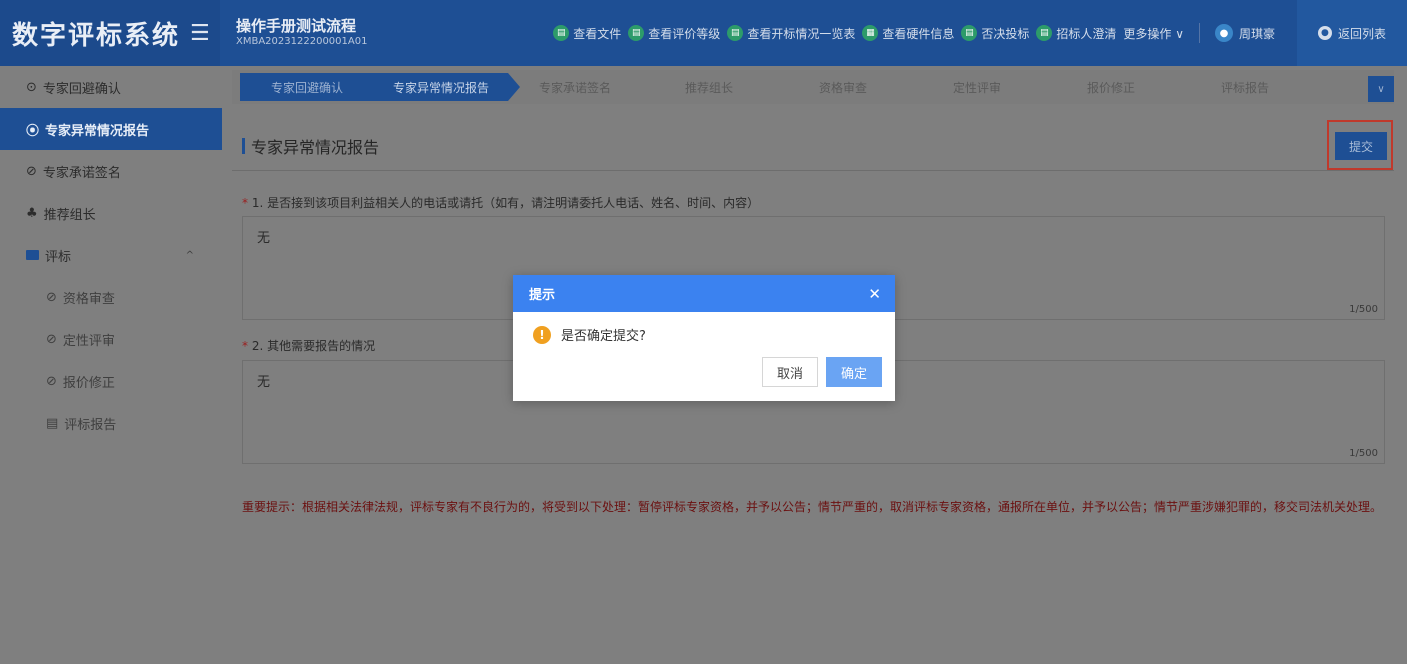 The image size is (1407, 664). I want to click on dialog-body: ! 是否确定提交?, so click(704, 328).